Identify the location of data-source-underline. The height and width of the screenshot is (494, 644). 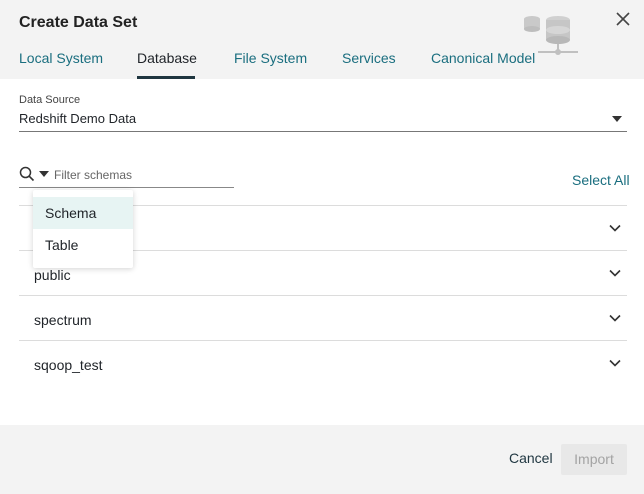
(323, 131).